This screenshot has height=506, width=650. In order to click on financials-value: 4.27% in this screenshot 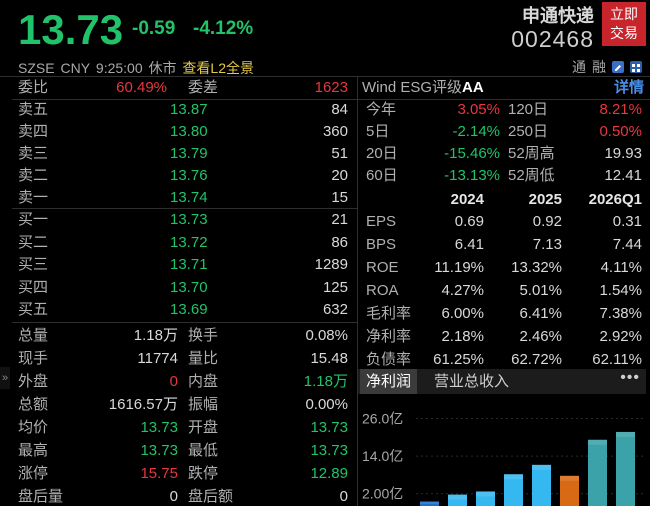, I will do `click(462, 290)`.